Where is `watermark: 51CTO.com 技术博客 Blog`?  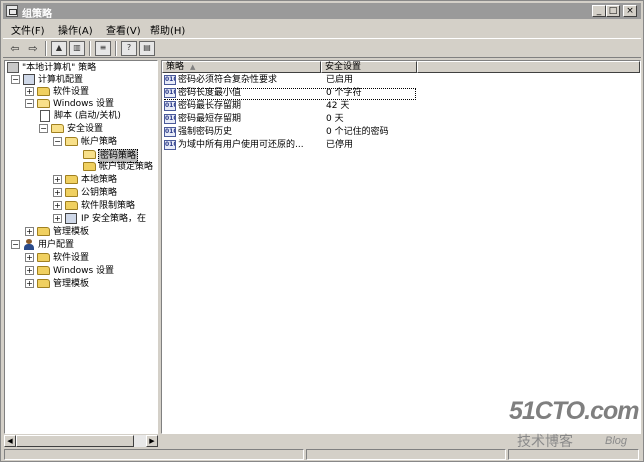
watermark: 51CTO.com 技术博客 Blog is located at coordinates (575, 426).